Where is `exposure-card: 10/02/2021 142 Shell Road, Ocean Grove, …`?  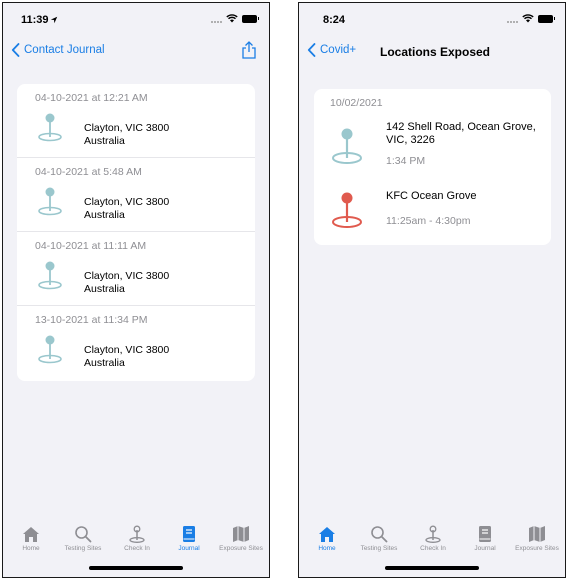
exposure-card: 10/02/2021 142 Shell Road, Ocean Grove, … is located at coordinates (432, 167).